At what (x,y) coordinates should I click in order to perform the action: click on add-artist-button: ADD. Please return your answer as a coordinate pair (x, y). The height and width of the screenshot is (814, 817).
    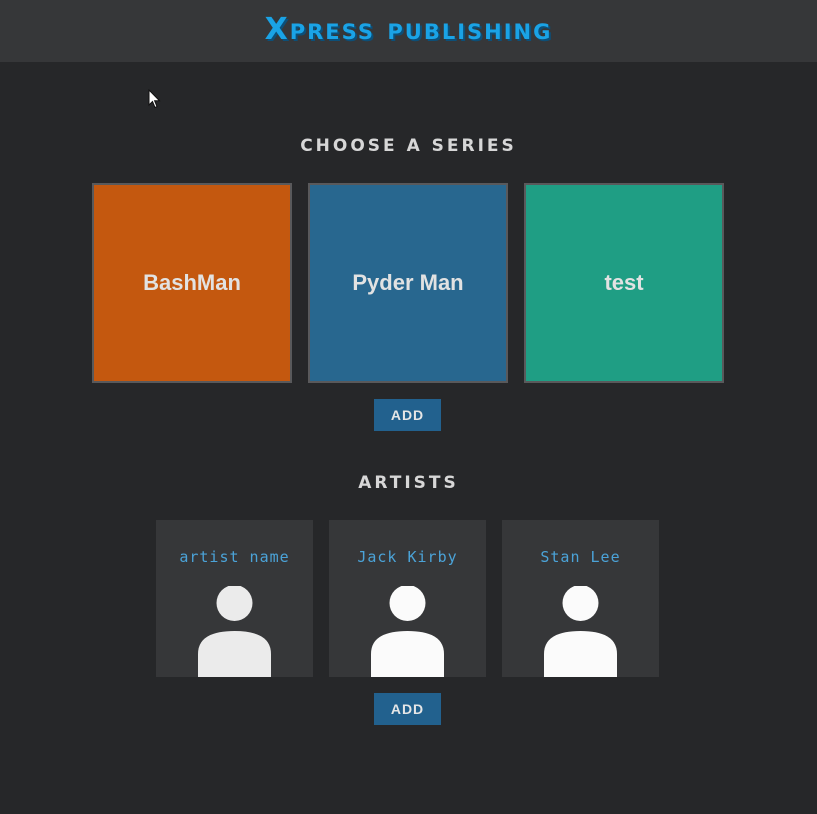
    Looking at the image, I should click on (407, 709).